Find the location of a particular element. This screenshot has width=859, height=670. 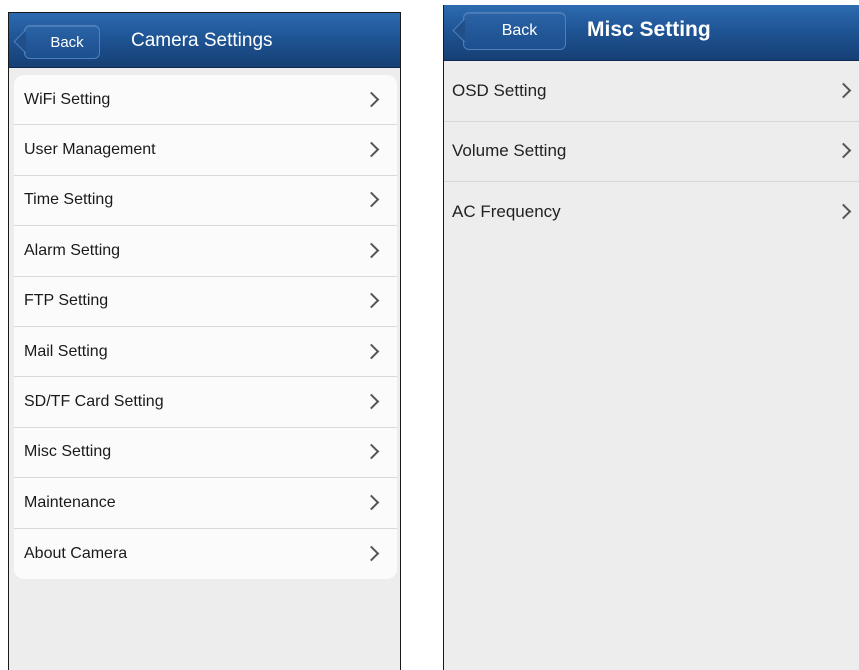

list-item-user-management: User Management is located at coordinates (205, 150).